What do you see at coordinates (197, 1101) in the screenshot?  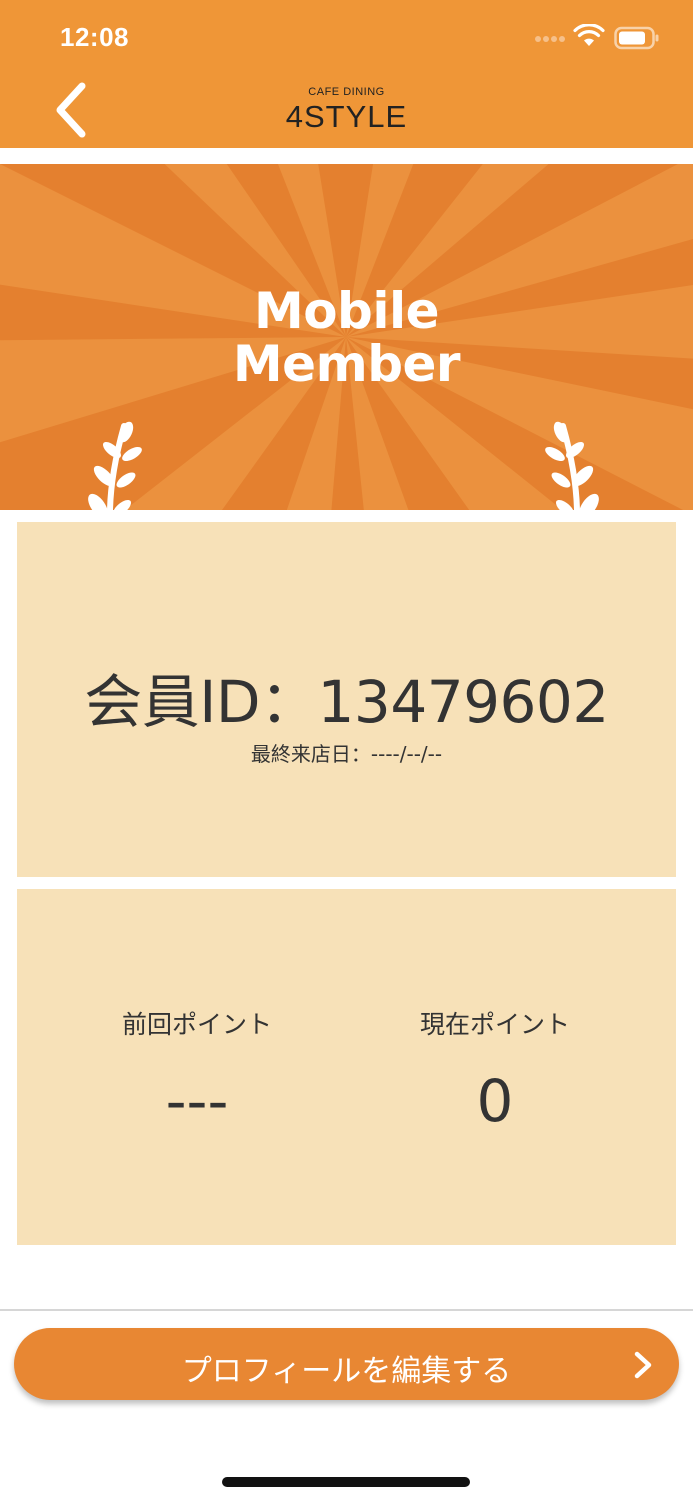 I see `previous-points-value: ---` at bounding box center [197, 1101].